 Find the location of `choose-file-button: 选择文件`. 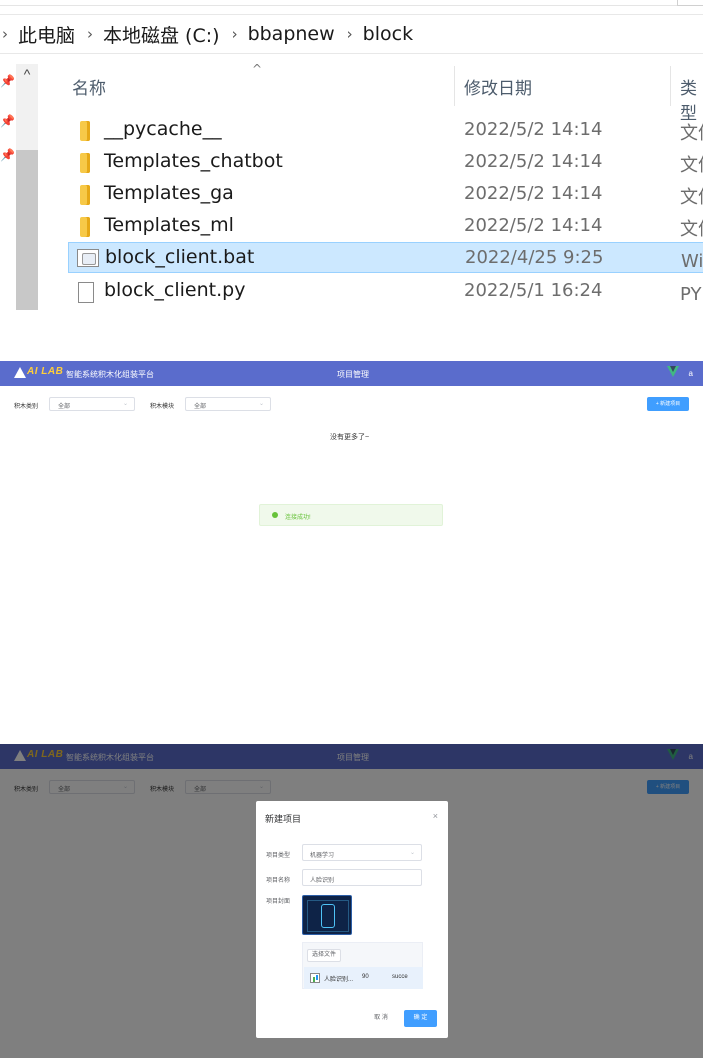

choose-file-button: 选择文件 is located at coordinates (324, 955).